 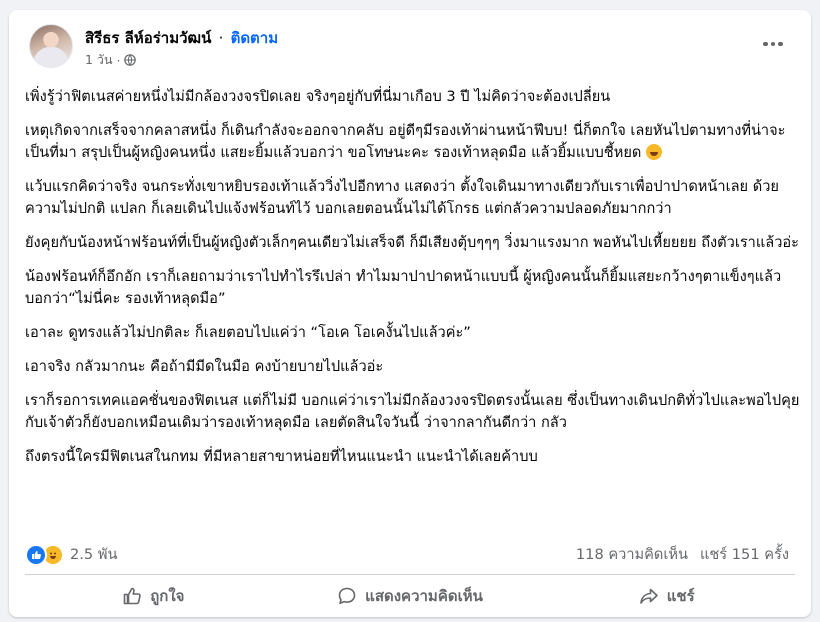 I want to click on author-line: สิรีธร ลีห์อร่ามวัฒน์ · ติดตาม, so click(x=181, y=38).